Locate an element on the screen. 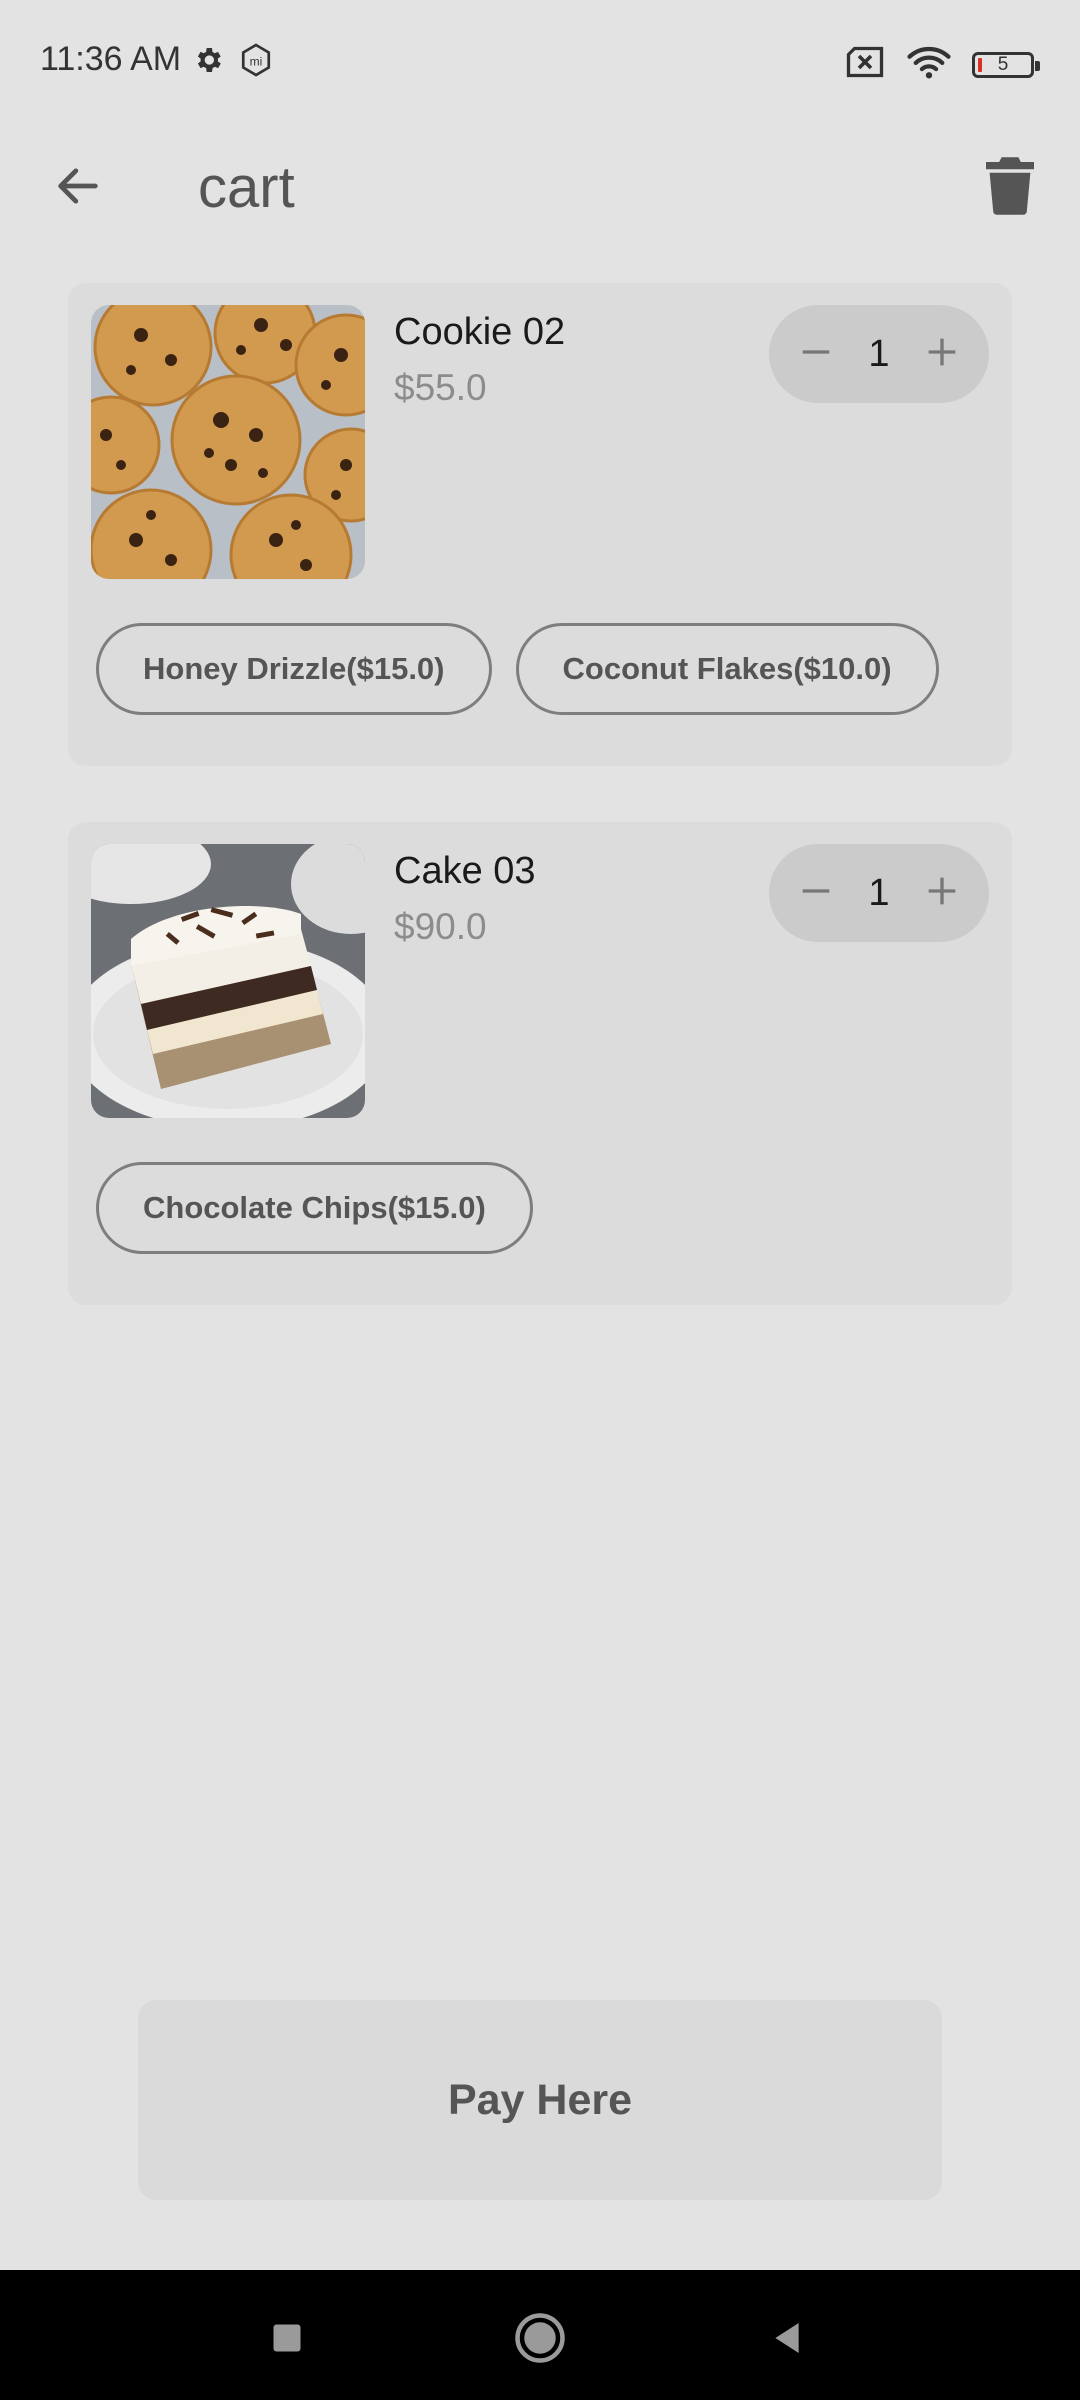 This screenshot has width=1080, height=2400. trash-icon is located at coordinates (1010, 188).